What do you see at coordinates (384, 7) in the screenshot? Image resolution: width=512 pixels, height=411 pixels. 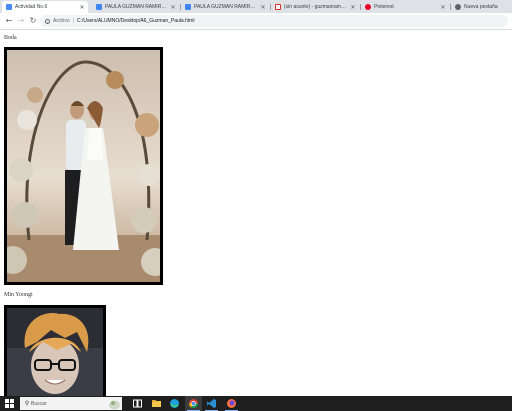 I see `tab-title: Pinterest` at bounding box center [384, 7].